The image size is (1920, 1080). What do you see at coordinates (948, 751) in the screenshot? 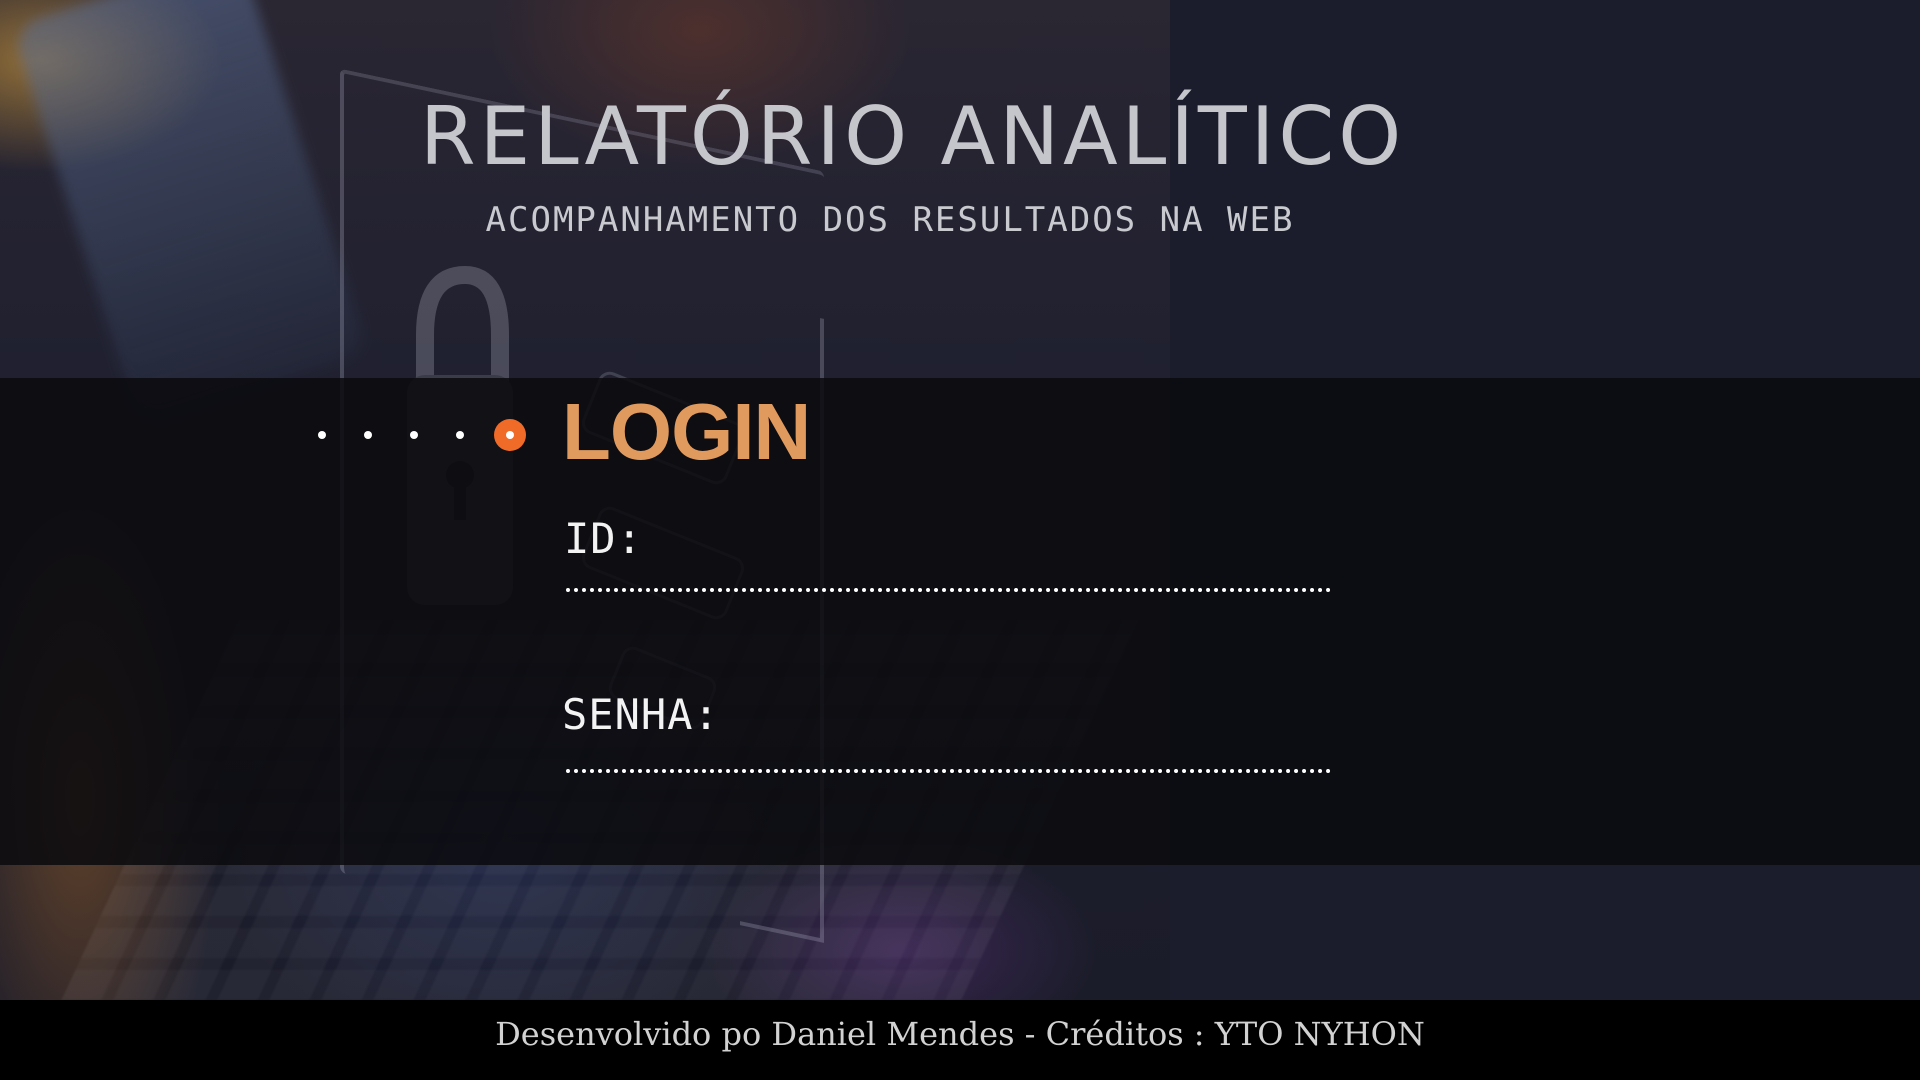
I see `password-input` at bounding box center [948, 751].